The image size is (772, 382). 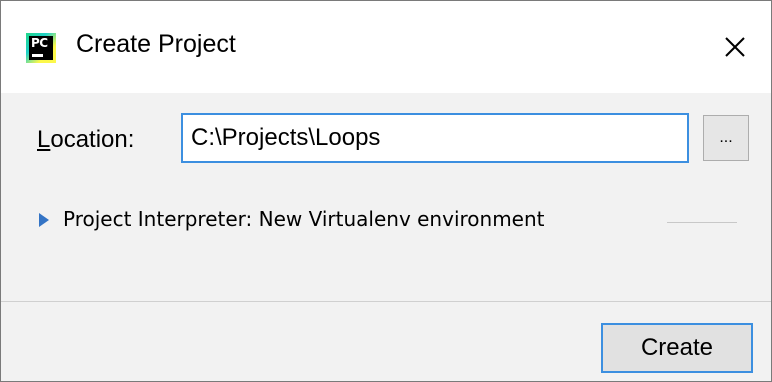 I want to click on app-icon-text: PC, so click(x=39, y=43).